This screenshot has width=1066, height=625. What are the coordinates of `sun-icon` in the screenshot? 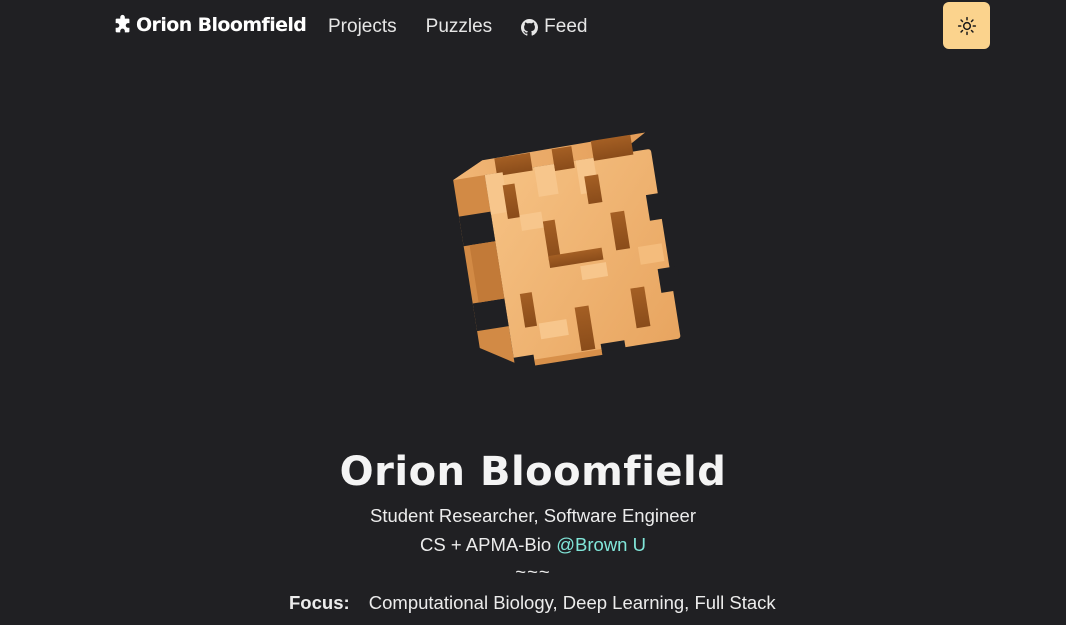 It's located at (967, 26).